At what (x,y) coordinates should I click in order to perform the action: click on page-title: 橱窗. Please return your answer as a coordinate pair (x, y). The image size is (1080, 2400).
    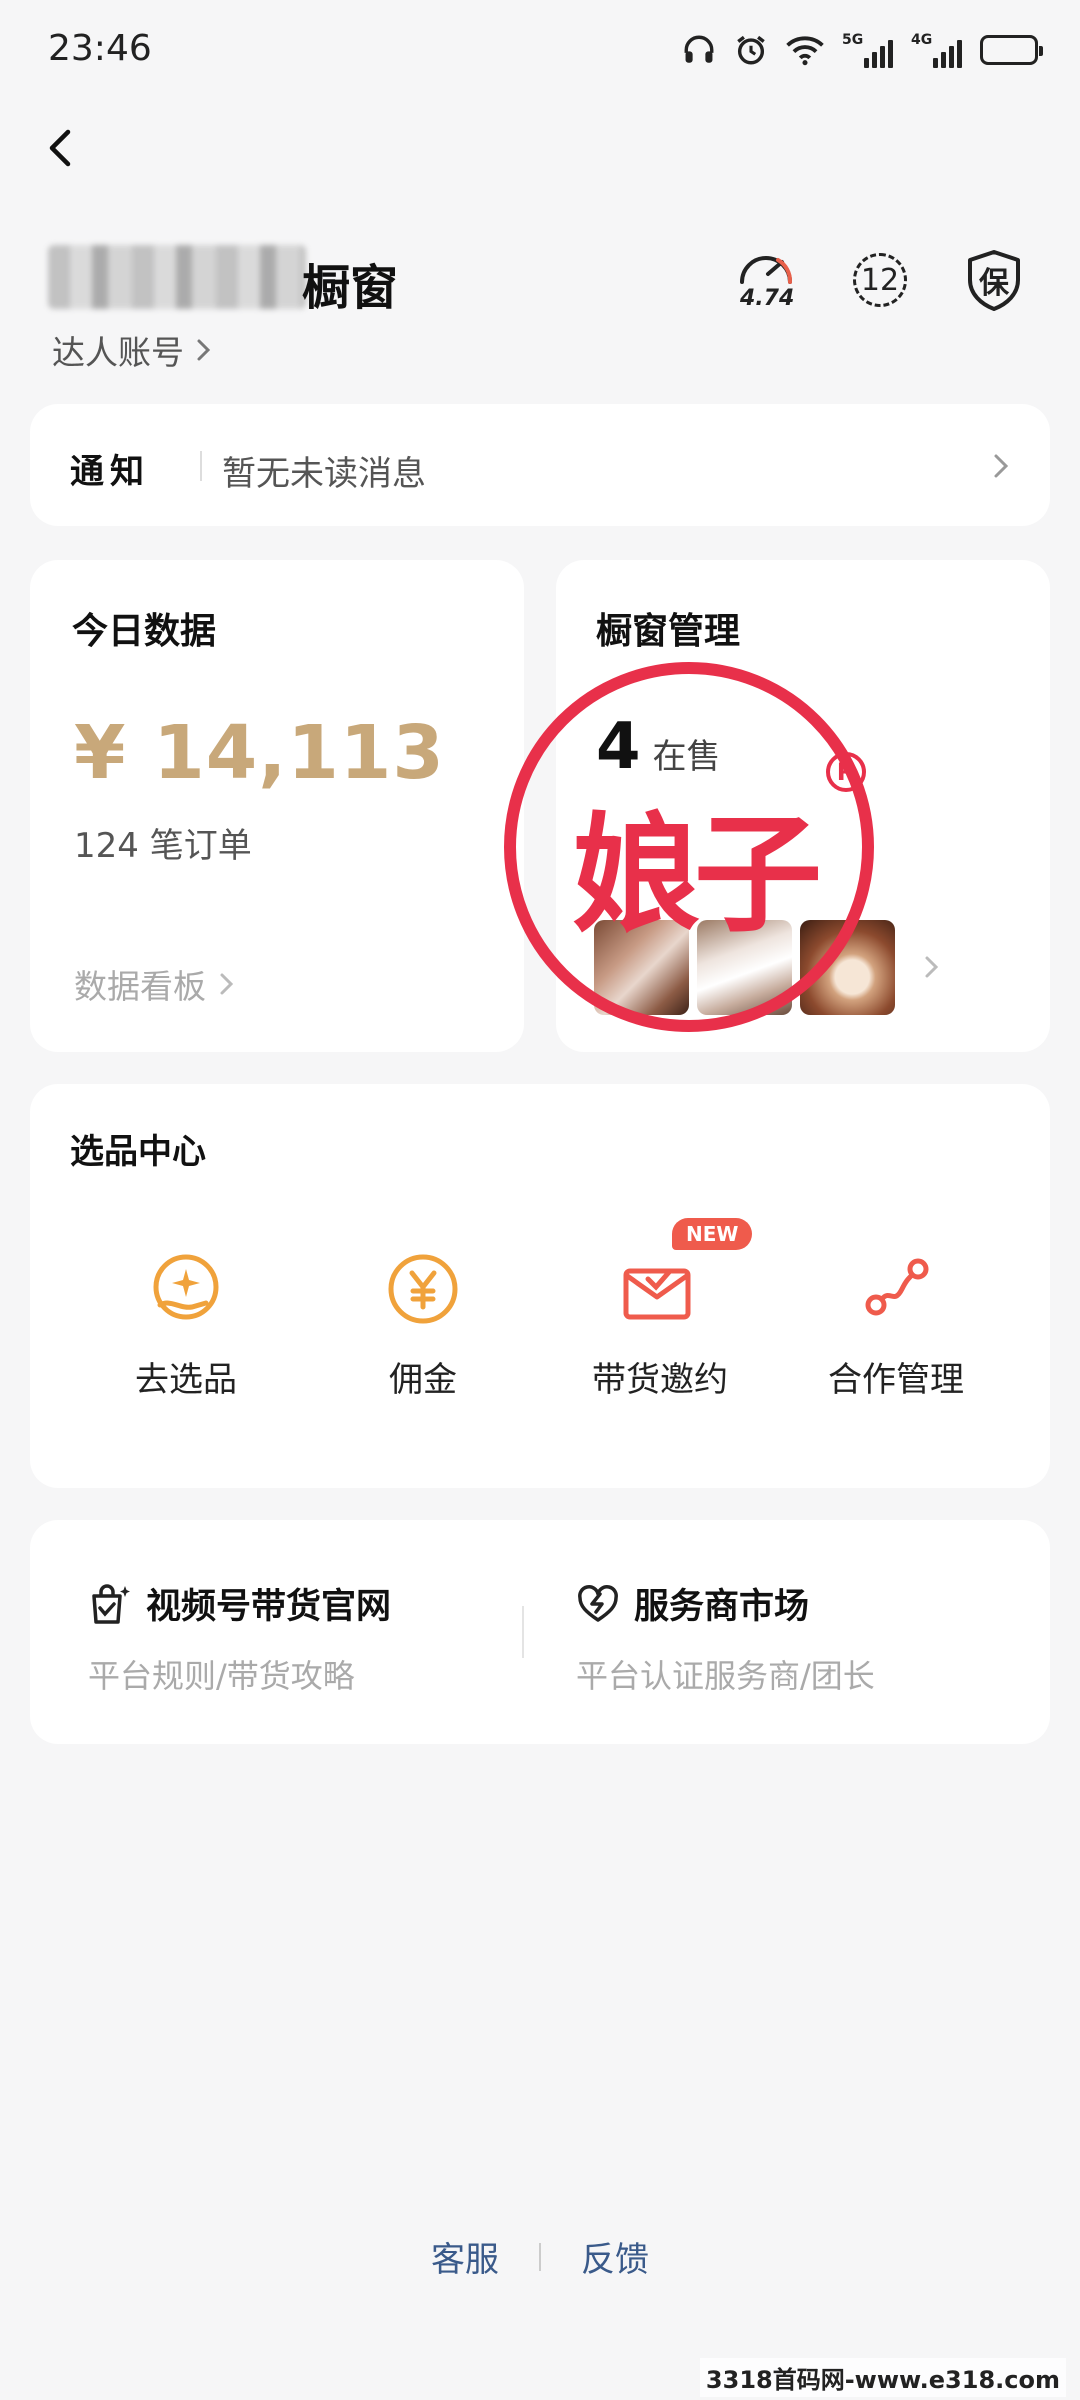
    Looking at the image, I should click on (350, 288).